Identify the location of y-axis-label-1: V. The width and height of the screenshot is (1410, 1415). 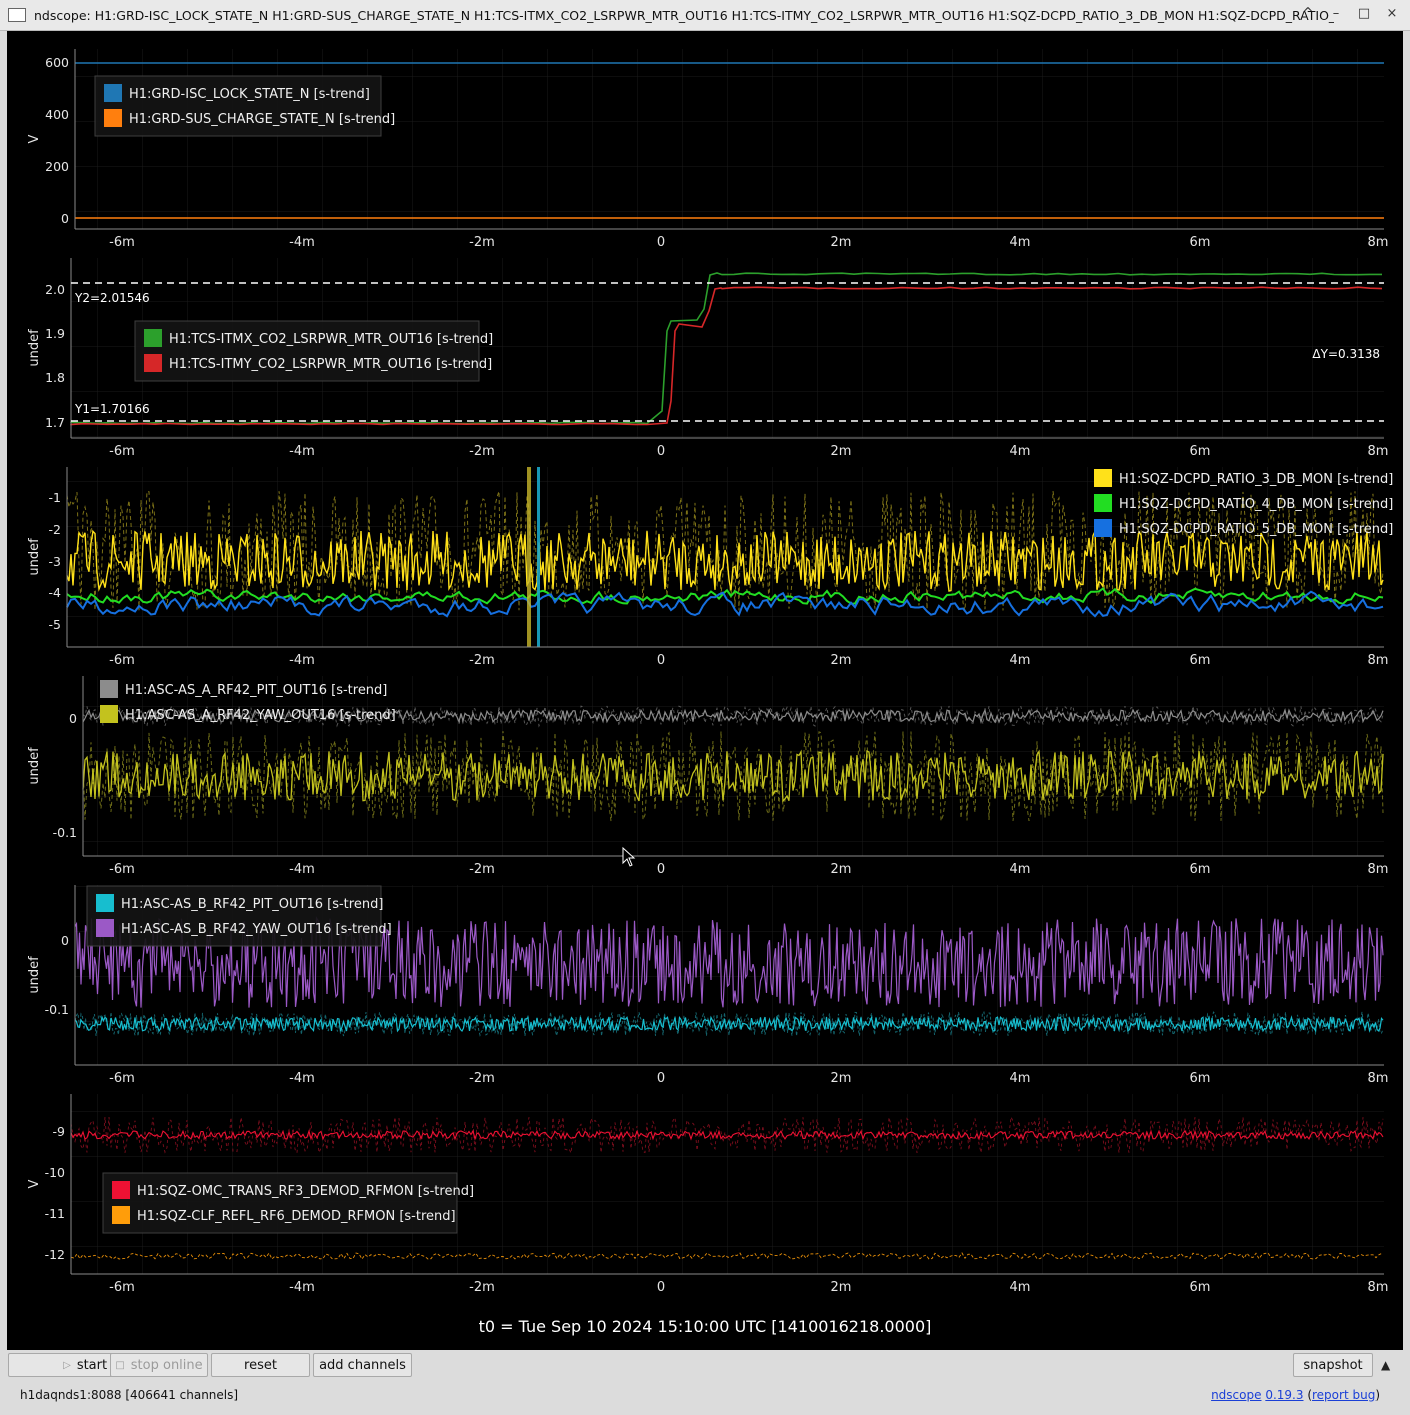
(34, 138).